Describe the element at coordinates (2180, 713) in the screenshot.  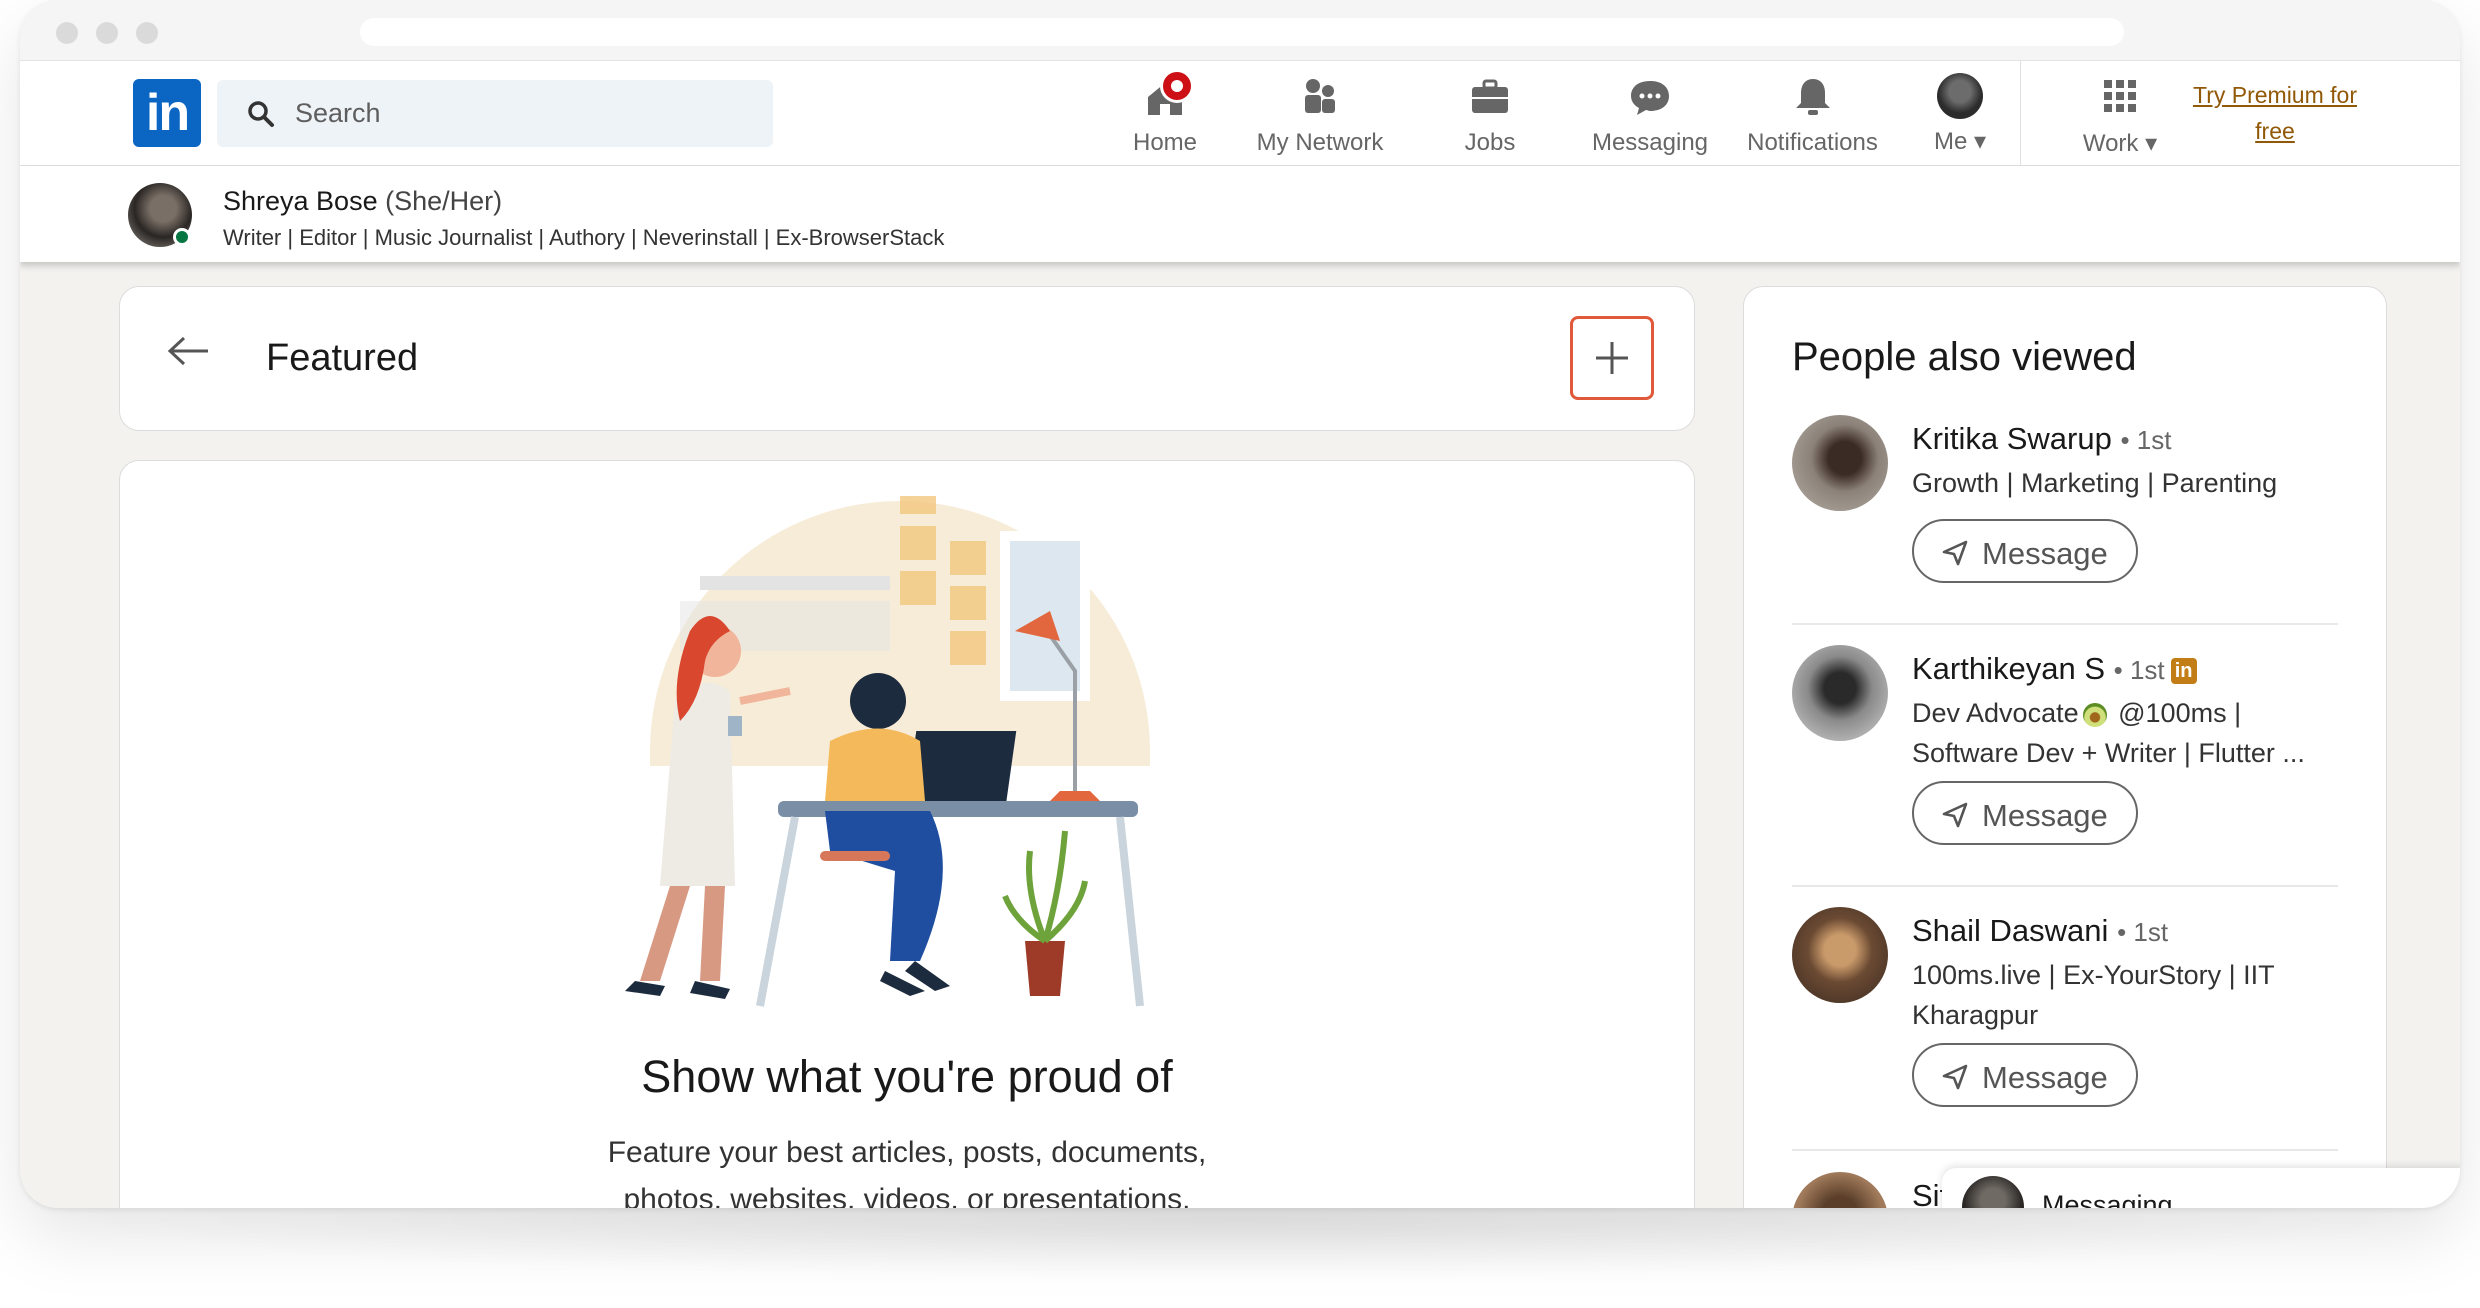
I see `headline-part: @100ms |` at that location.